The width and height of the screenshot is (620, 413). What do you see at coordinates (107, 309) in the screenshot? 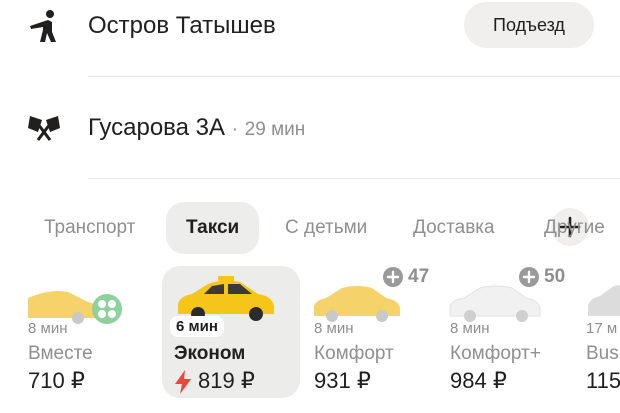
I see `group-icon` at bounding box center [107, 309].